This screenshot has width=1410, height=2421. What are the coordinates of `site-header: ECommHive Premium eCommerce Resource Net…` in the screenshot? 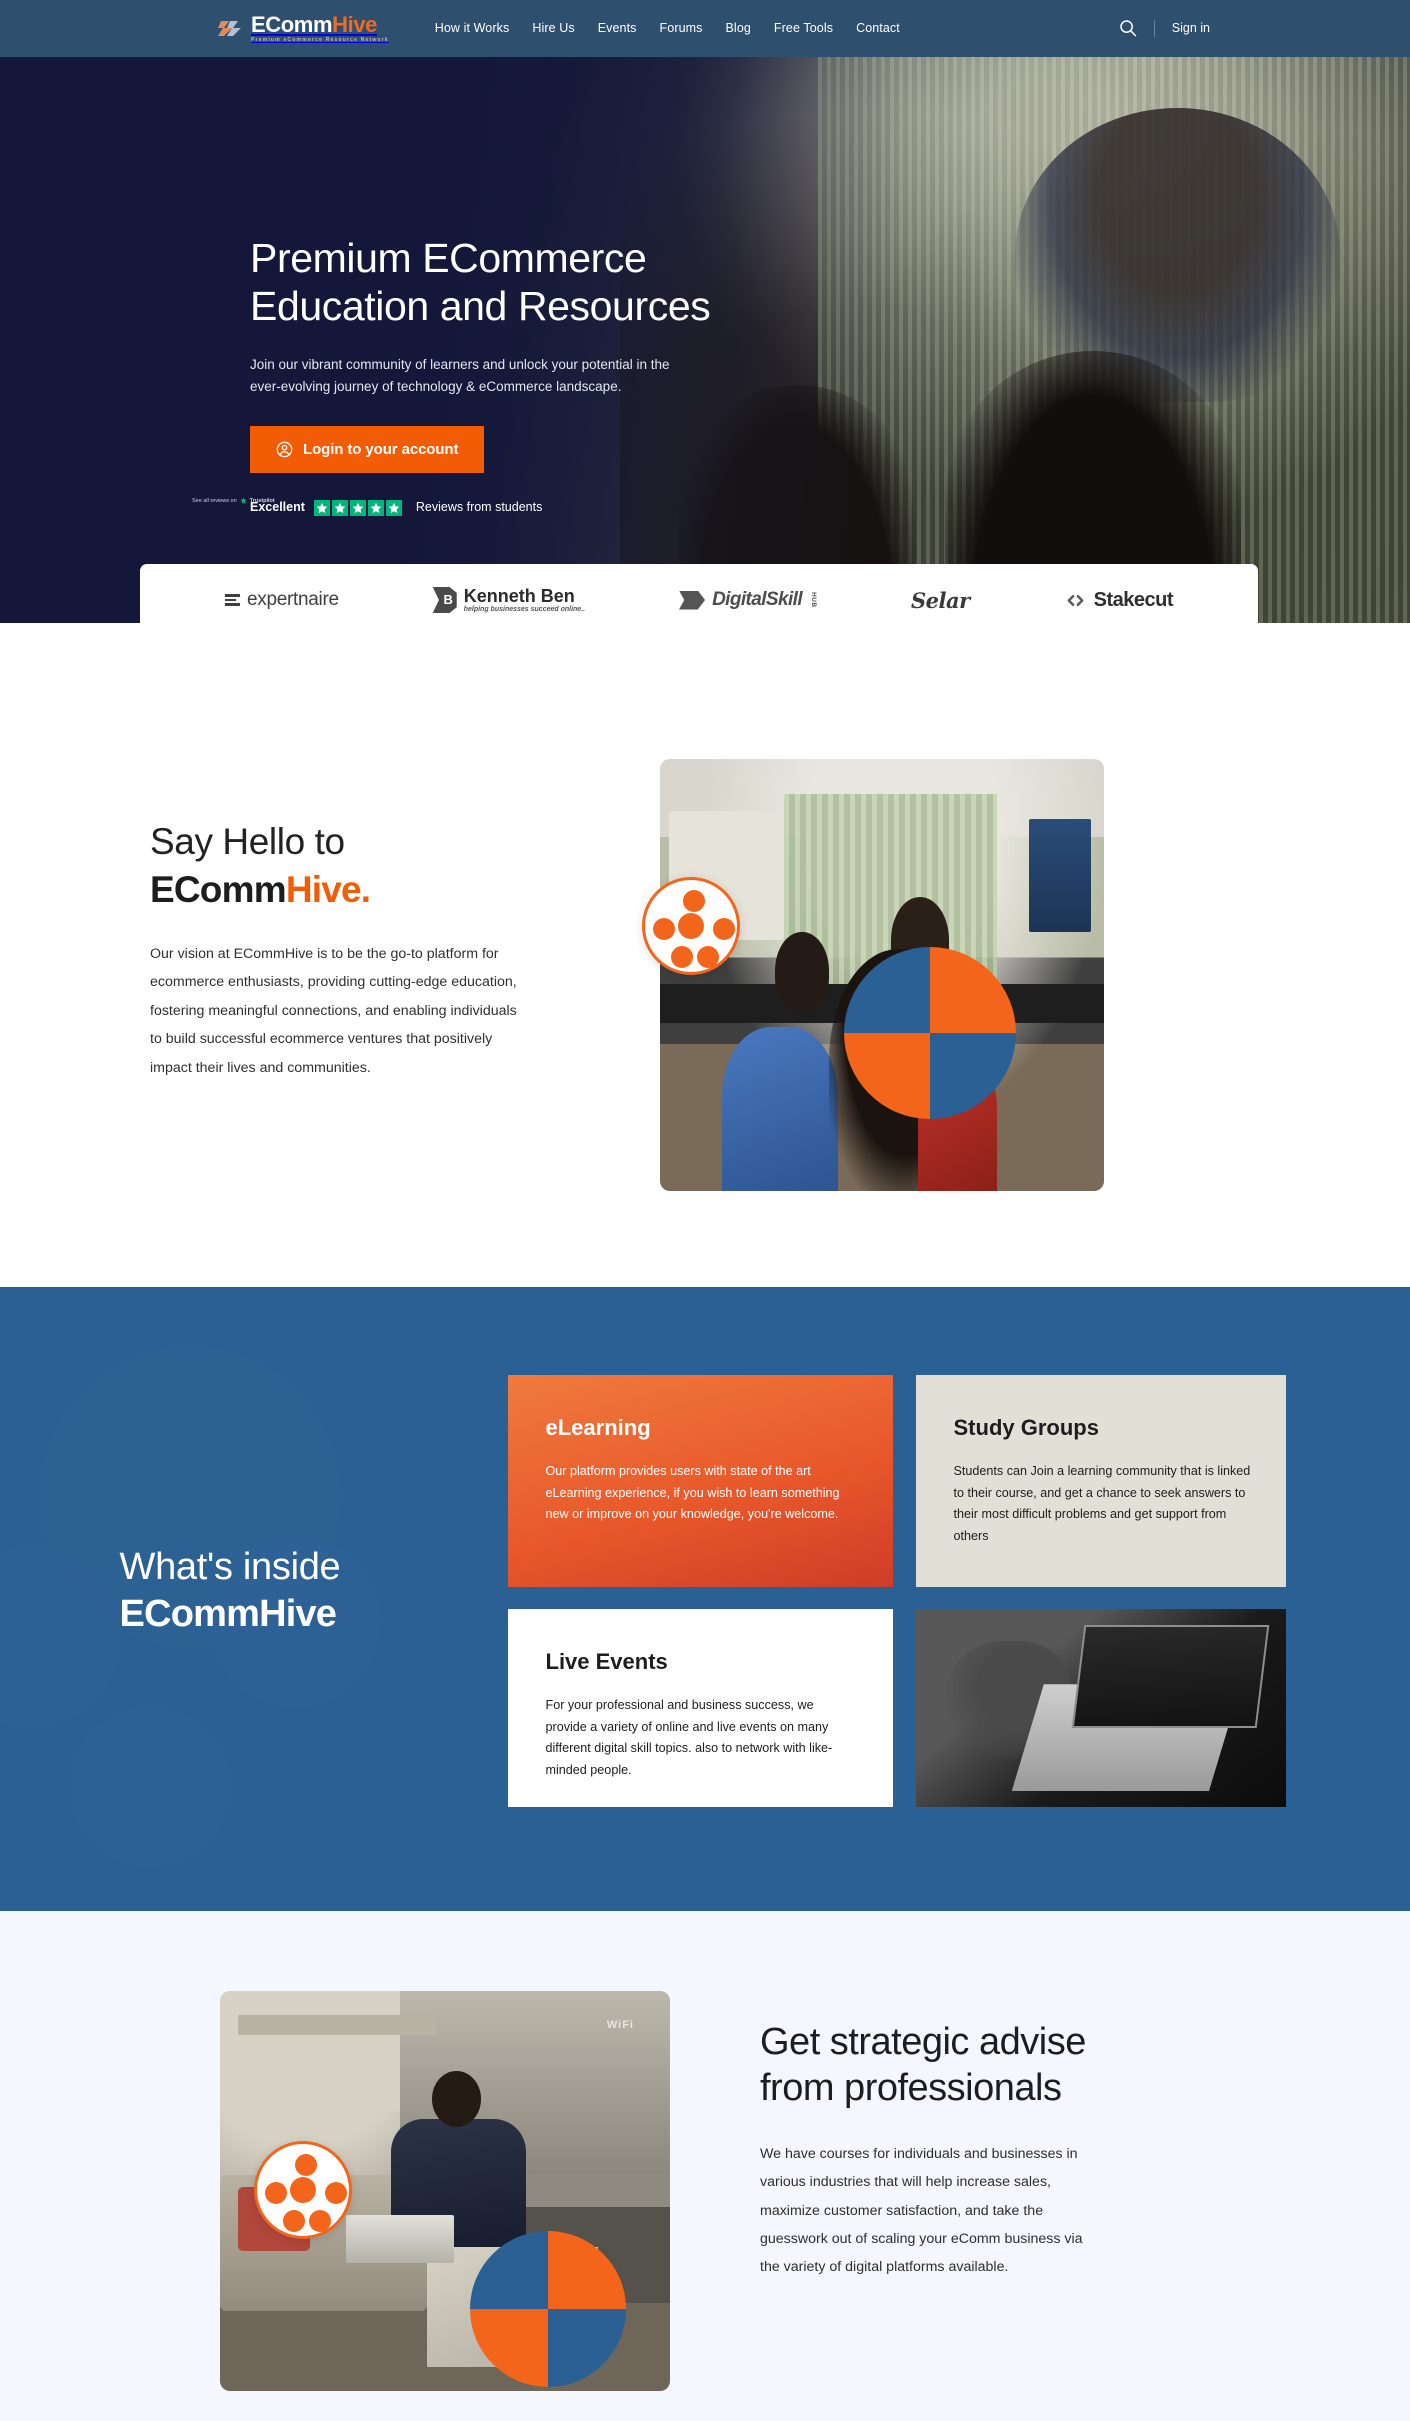 It's located at (705, 28).